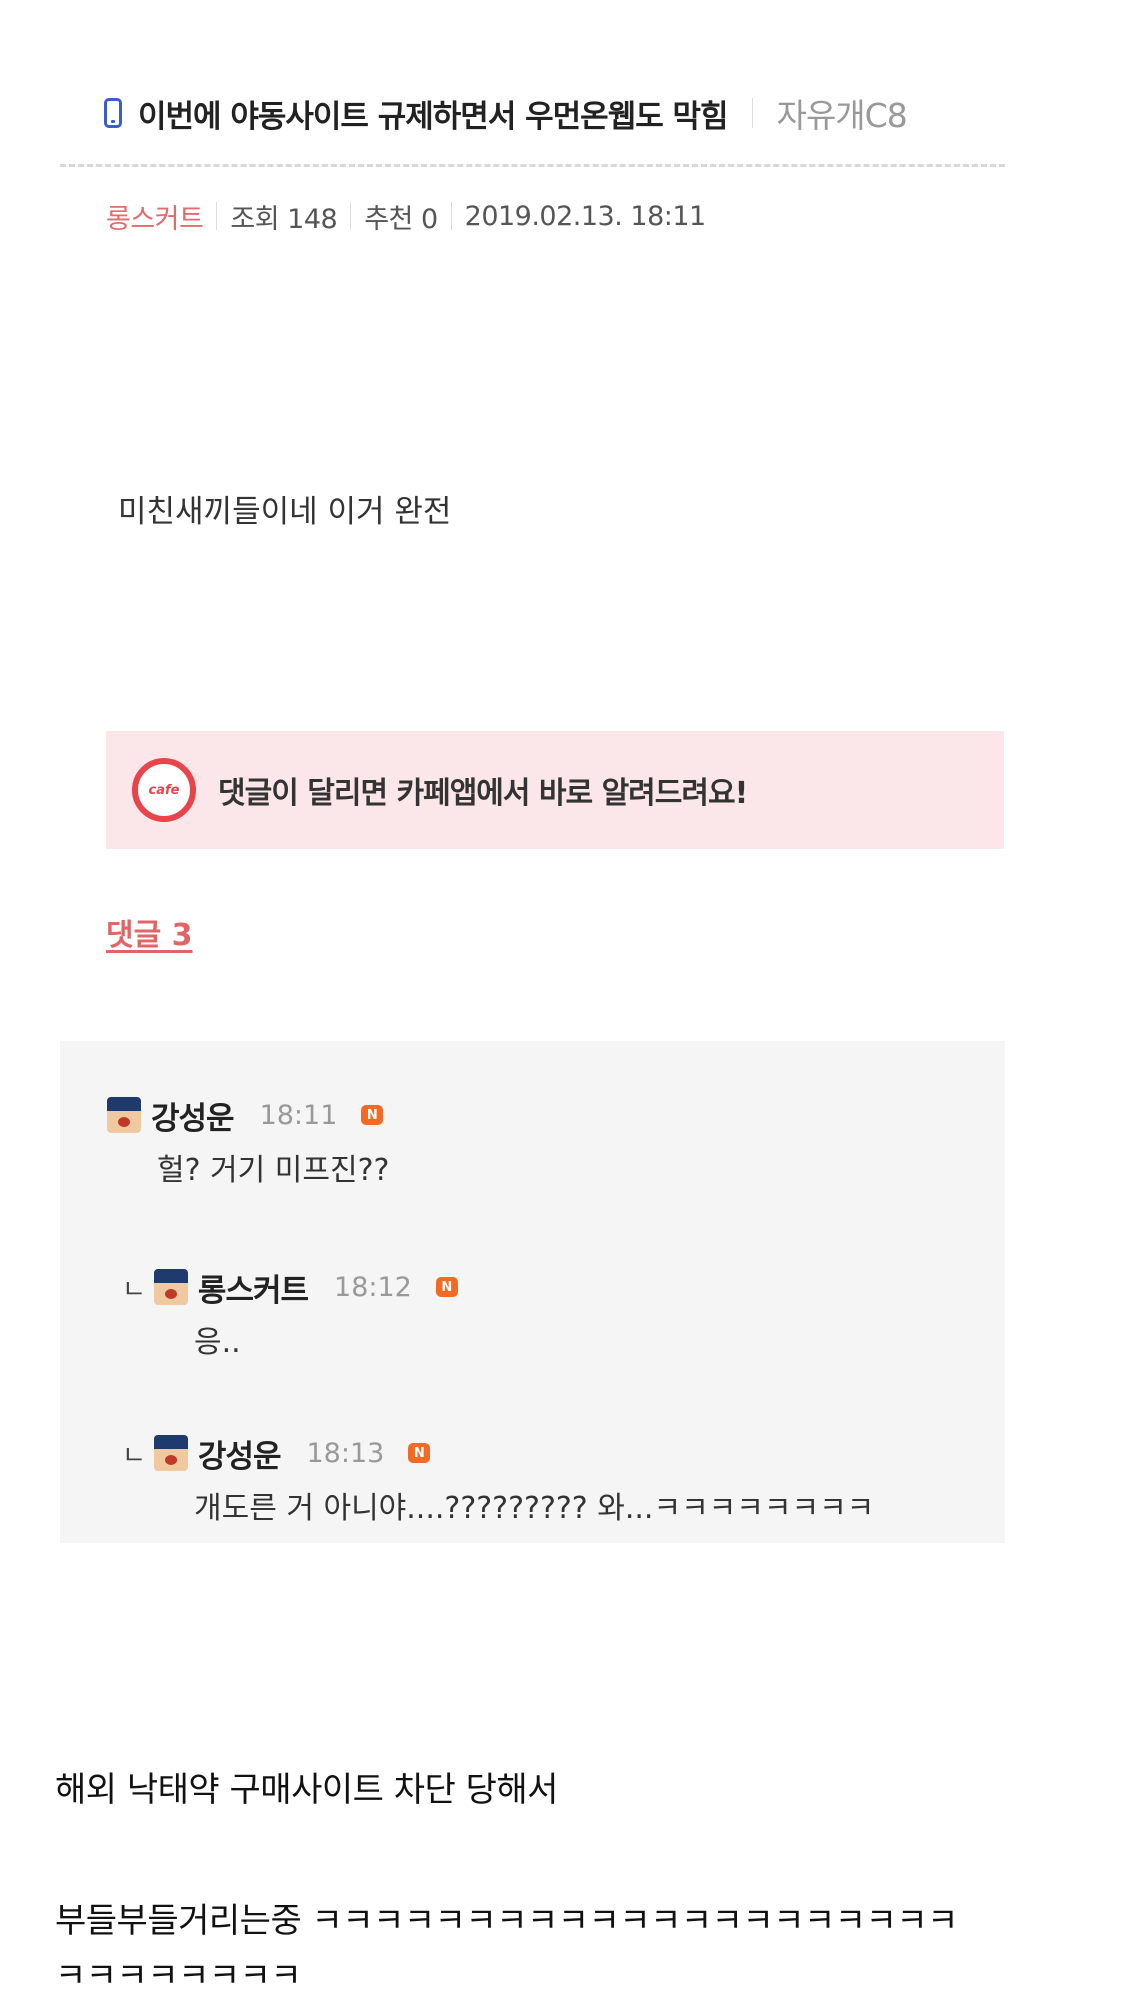 This screenshot has height=2013, width=1125. What do you see at coordinates (178, 1976) in the screenshot?
I see `caption-line-3: ㅋㅋㅋㅋㅋㅋㅋㅋ` at bounding box center [178, 1976].